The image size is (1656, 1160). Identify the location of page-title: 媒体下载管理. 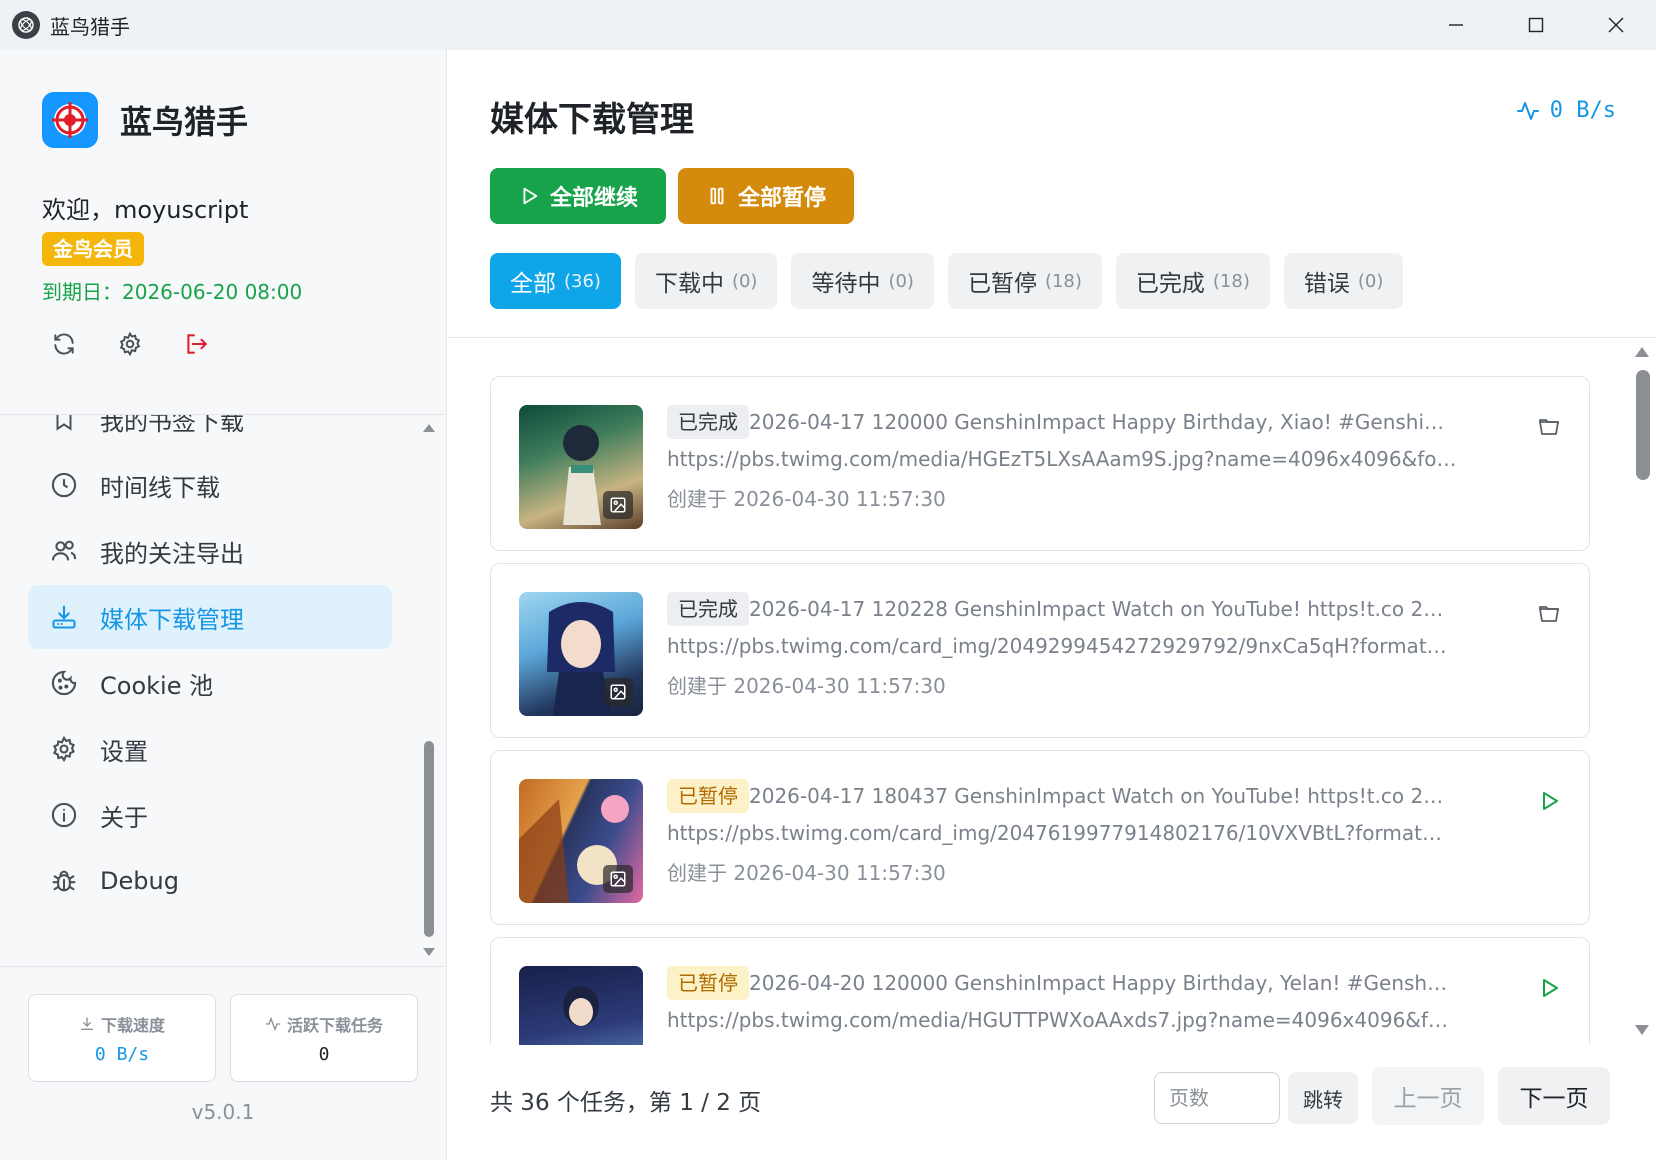
(592, 120).